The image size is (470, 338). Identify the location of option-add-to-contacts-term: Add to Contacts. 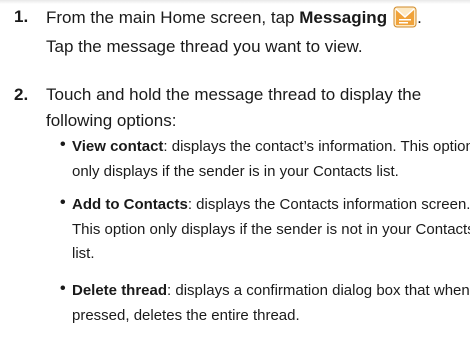
(130, 204).